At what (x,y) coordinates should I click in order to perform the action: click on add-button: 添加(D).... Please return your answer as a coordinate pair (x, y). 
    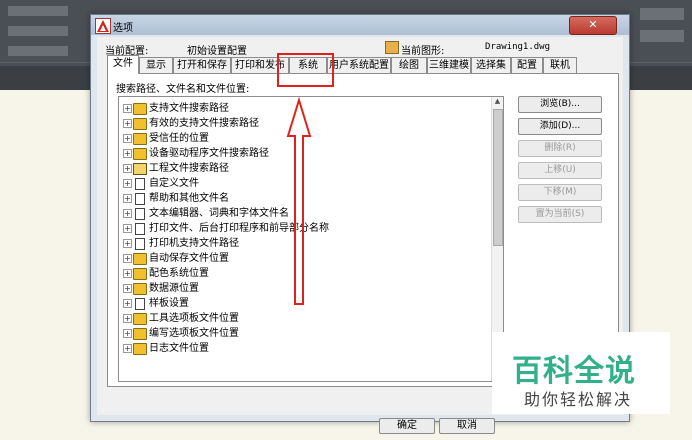
    Looking at the image, I should click on (560, 126).